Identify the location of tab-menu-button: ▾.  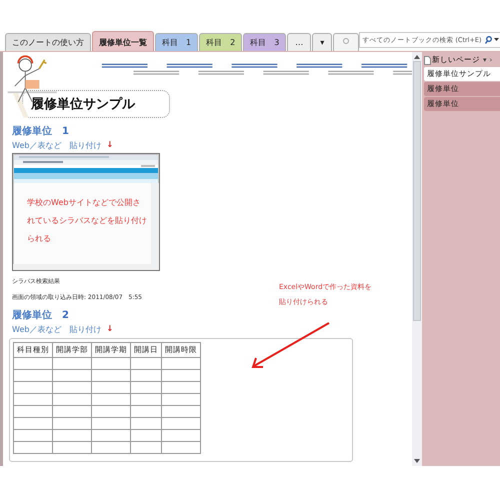
(322, 42).